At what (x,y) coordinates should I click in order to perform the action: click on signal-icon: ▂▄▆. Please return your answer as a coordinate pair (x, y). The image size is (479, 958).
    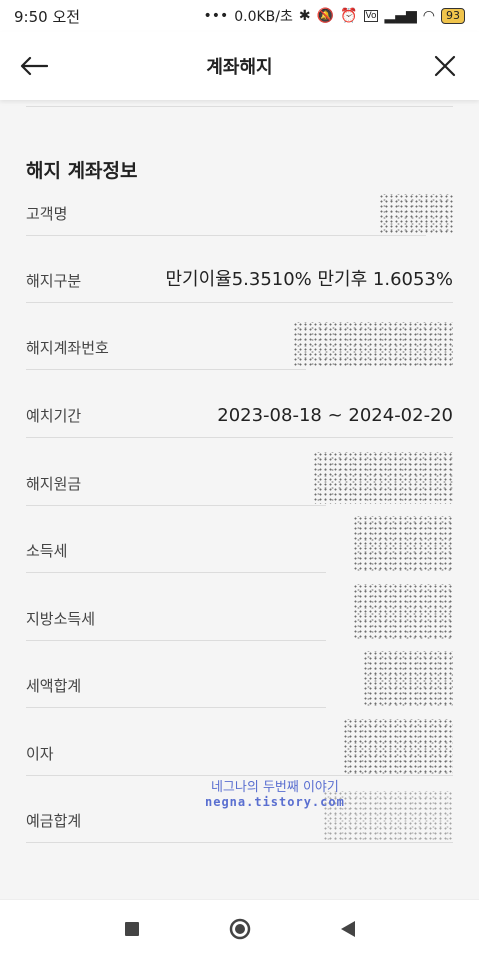
    Looking at the image, I should click on (400, 16).